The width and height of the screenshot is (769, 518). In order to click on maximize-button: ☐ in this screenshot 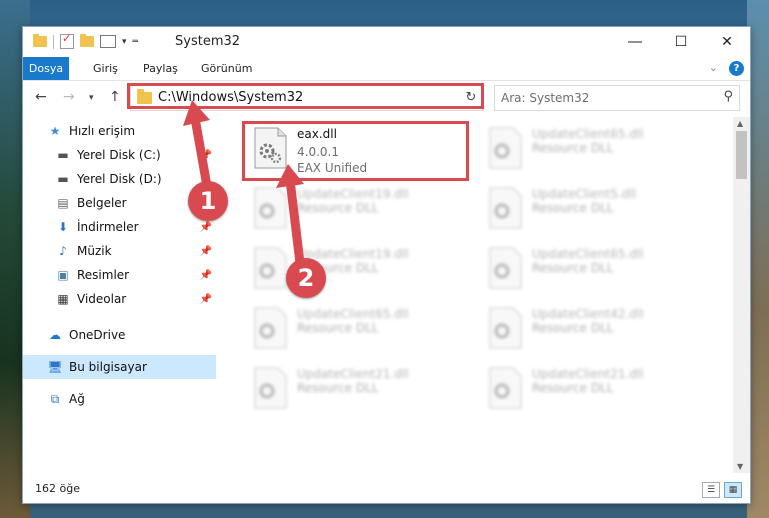, I will do `click(681, 42)`.